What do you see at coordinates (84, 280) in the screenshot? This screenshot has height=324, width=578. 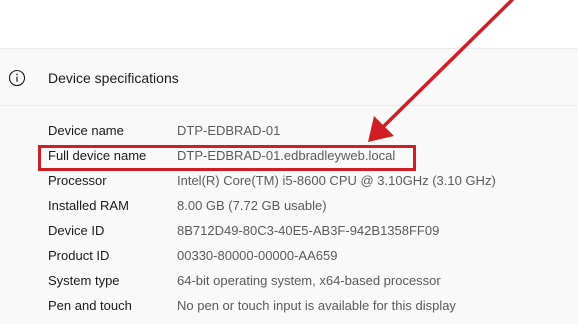 I see `spec-label: System type` at bounding box center [84, 280].